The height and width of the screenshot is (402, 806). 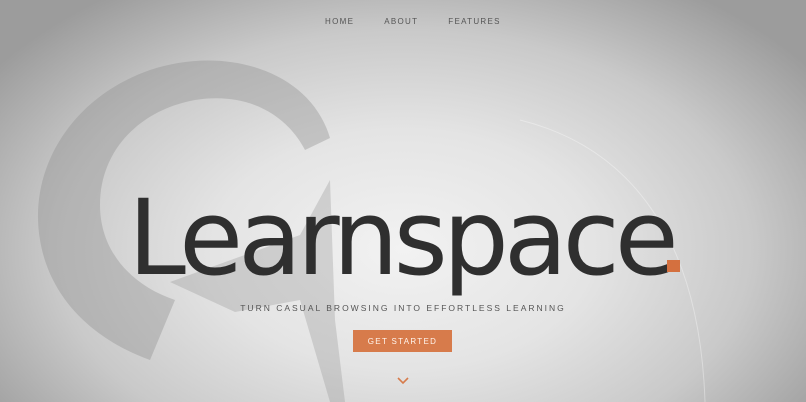 I want to click on nav-item-home: HOME, so click(x=339, y=21).